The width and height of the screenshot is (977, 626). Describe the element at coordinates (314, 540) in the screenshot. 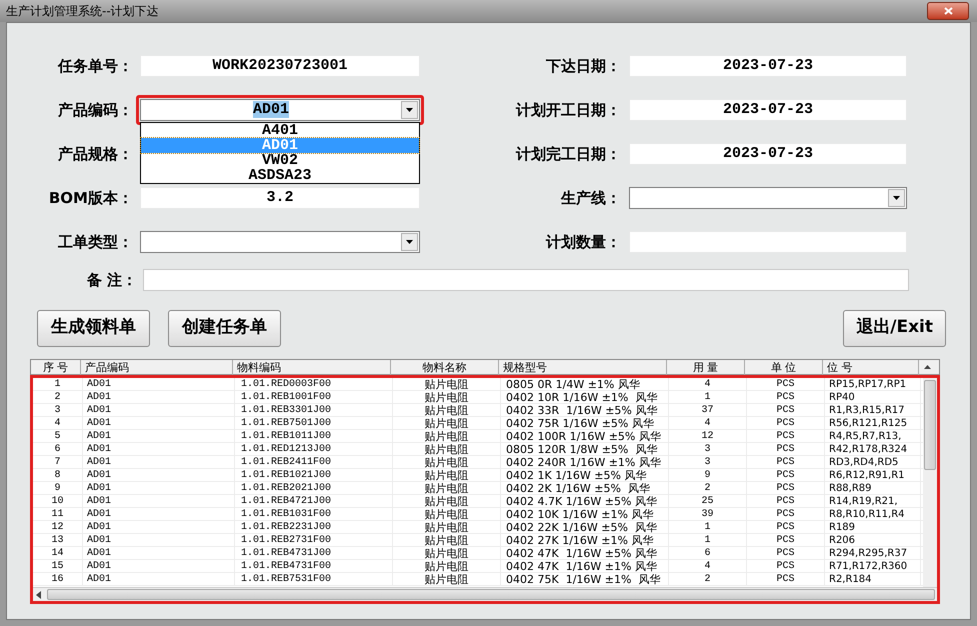

I see `table-cell: 1.01.REB2731F00` at that location.